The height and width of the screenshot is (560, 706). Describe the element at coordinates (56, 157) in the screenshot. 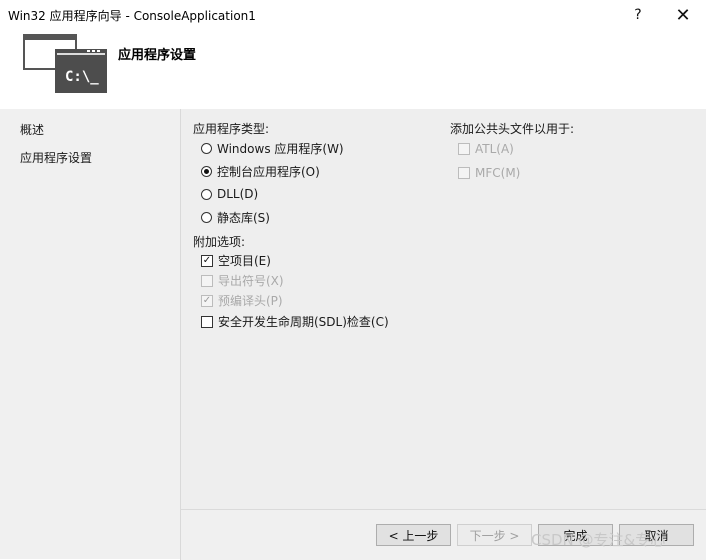

I see `sidebar-item-app-settings: 应用程序设置` at that location.